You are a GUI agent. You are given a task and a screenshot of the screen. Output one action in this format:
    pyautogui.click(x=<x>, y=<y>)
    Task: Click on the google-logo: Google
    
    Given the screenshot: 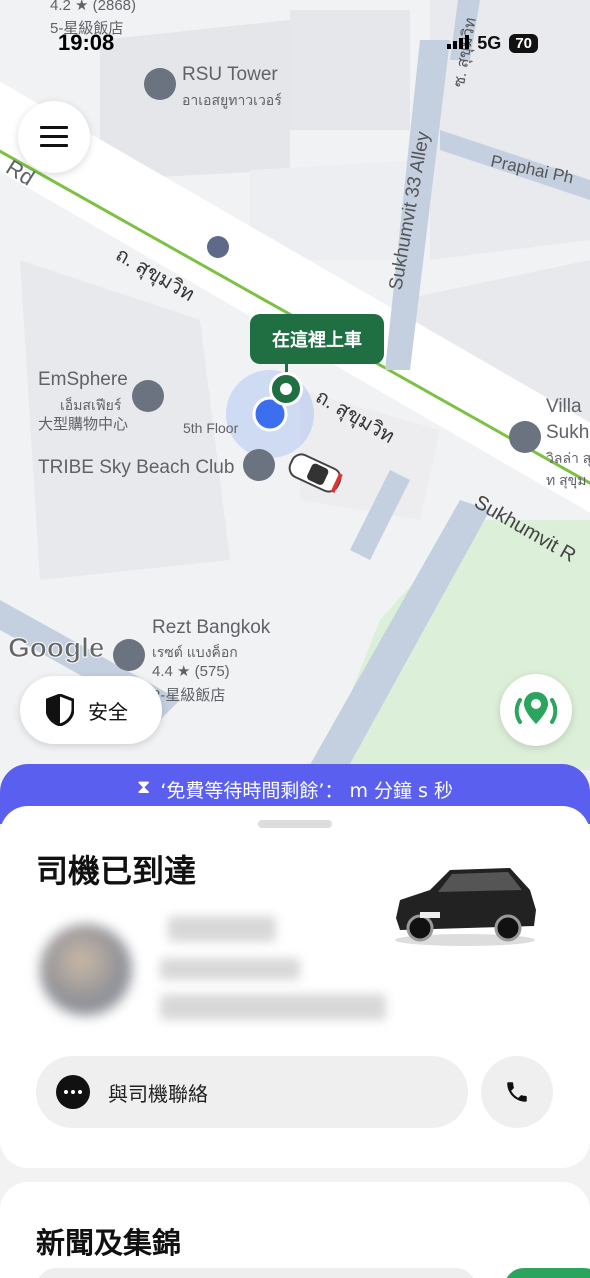 What is the action you would take?
    pyautogui.click(x=56, y=648)
    